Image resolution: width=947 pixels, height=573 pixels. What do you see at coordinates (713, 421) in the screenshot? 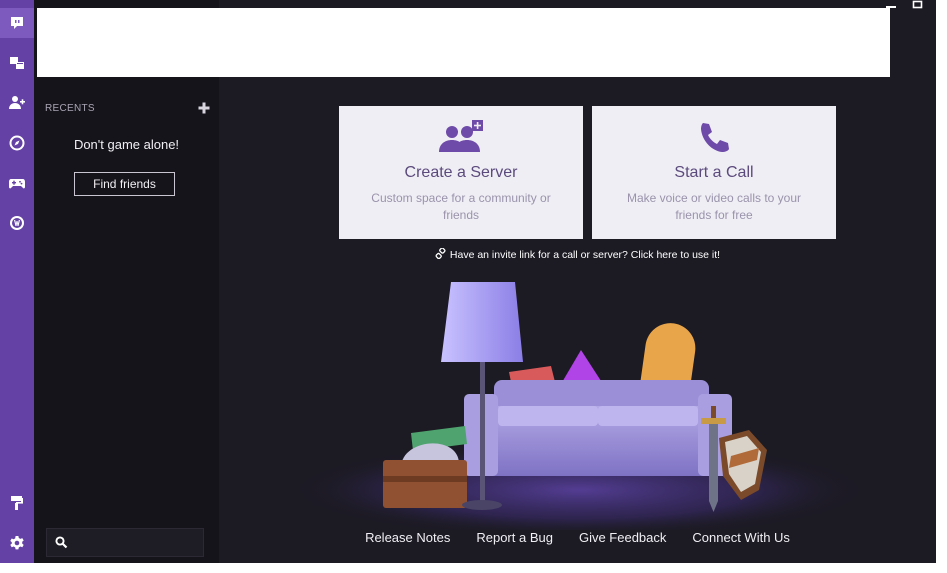
I see `sword-guard` at bounding box center [713, 421].